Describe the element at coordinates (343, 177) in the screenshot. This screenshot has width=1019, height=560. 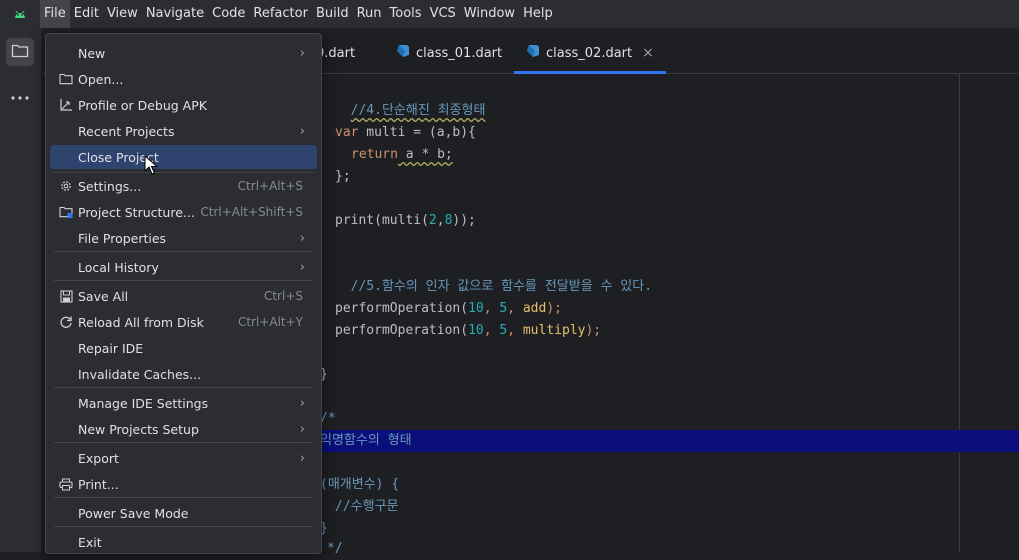
I see `code-line: };` at that location.